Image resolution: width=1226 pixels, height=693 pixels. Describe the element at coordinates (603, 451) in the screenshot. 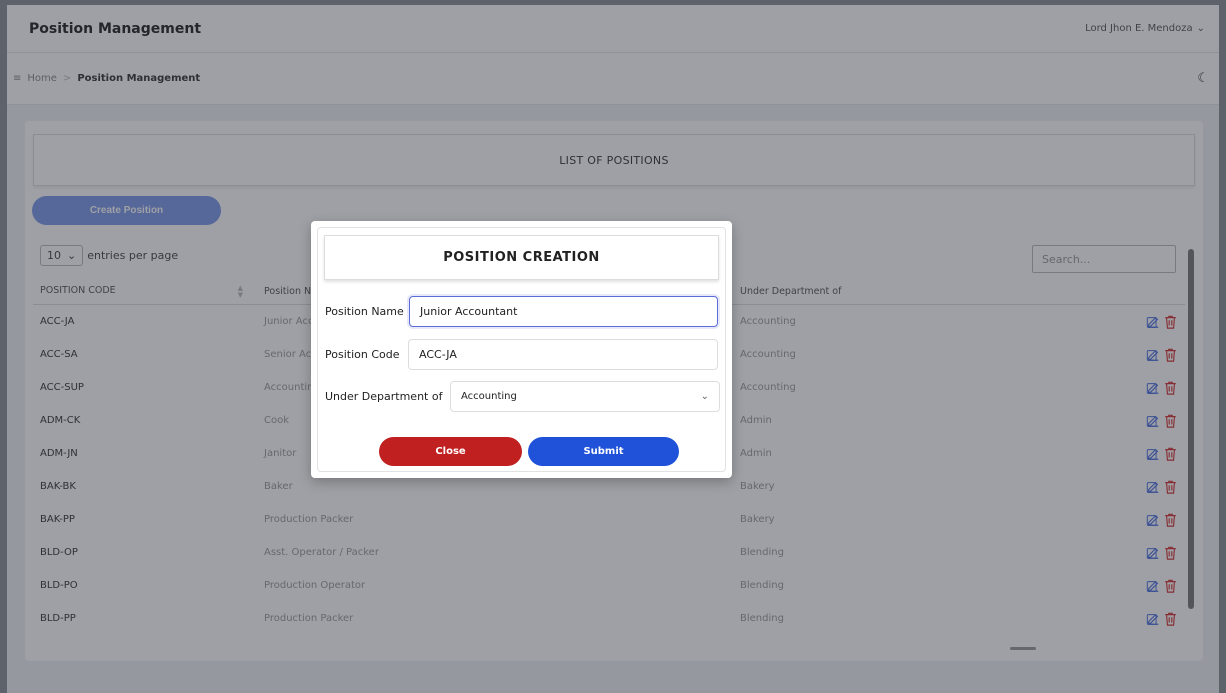

I see `submit-button: Submit` at that location.